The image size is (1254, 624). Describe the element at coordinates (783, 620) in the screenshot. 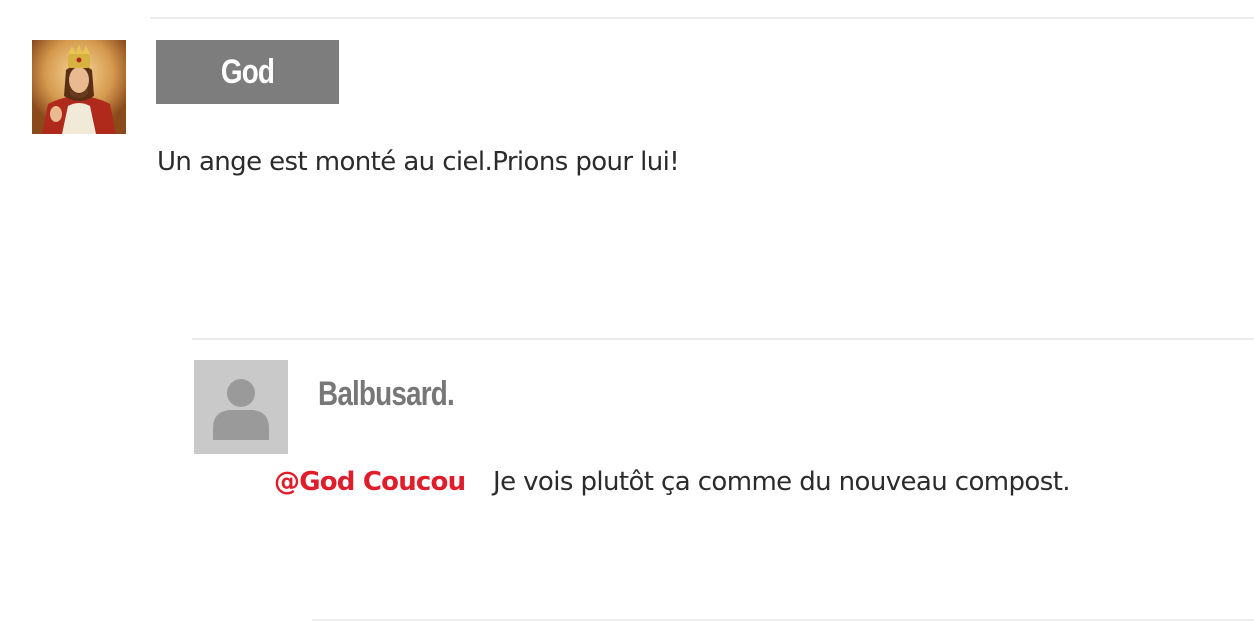

I see `comment-divider-bottom` at that location.